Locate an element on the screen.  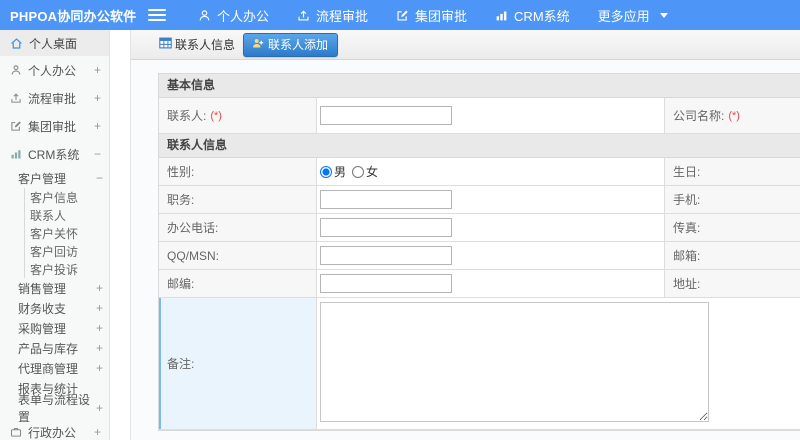
sidebar-item-customer-management: 客户管理 − is located at coordinates (54, 178).